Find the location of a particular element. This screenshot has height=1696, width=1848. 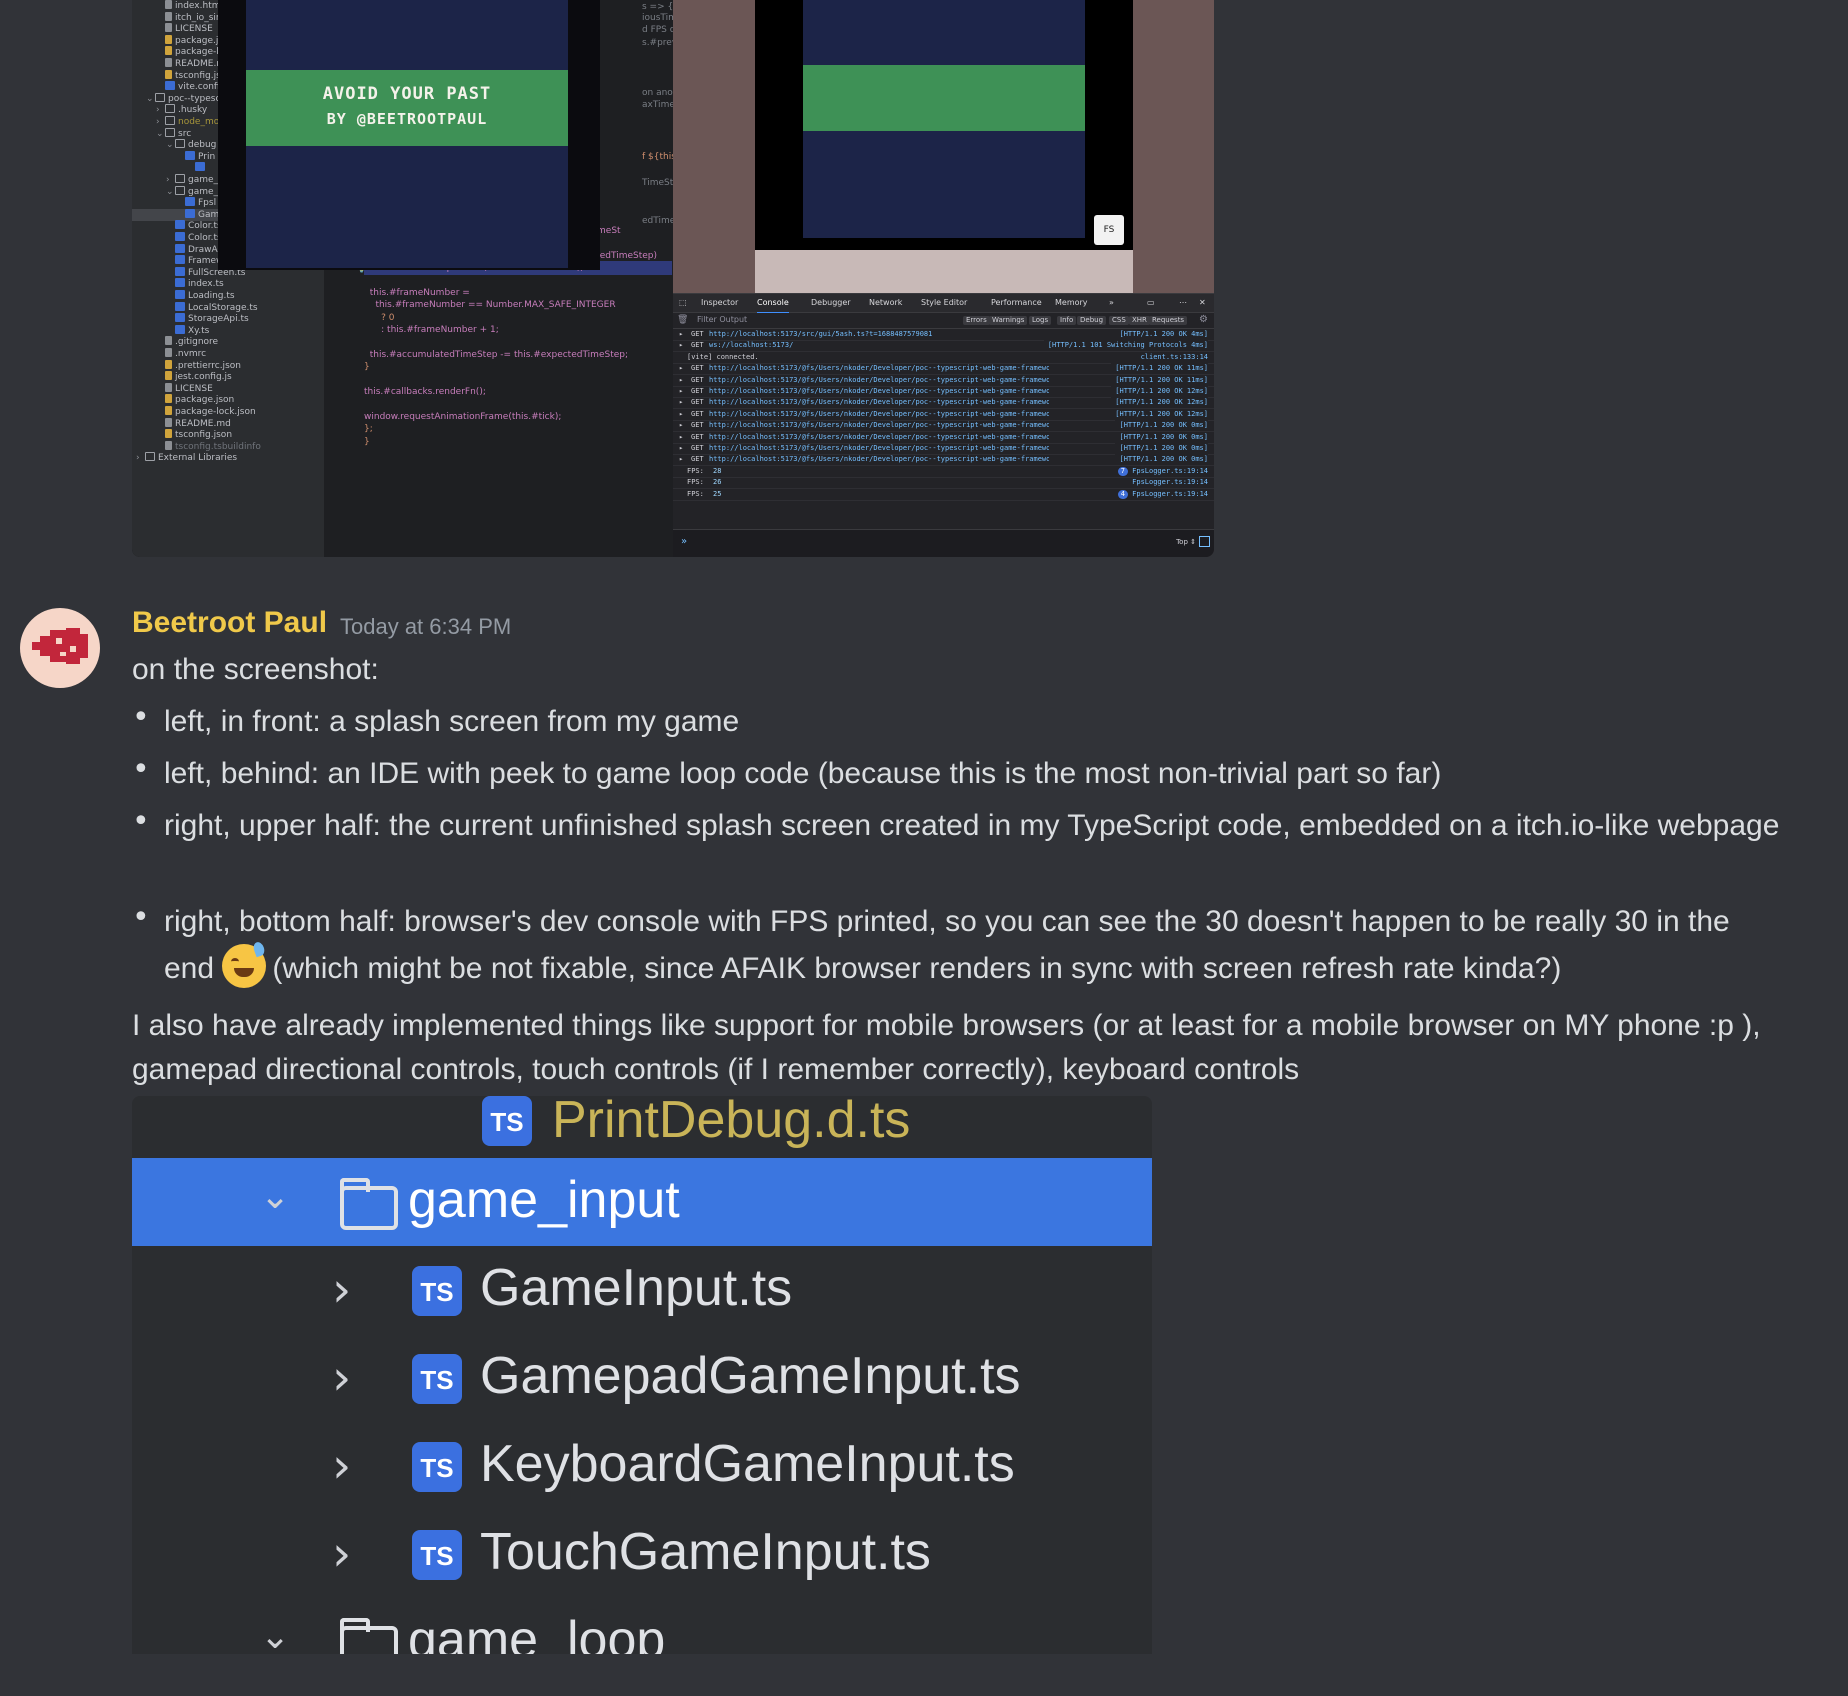

tree-row-file: › TS GamepadGameInput.ts is located at coordinates (642, 1378).